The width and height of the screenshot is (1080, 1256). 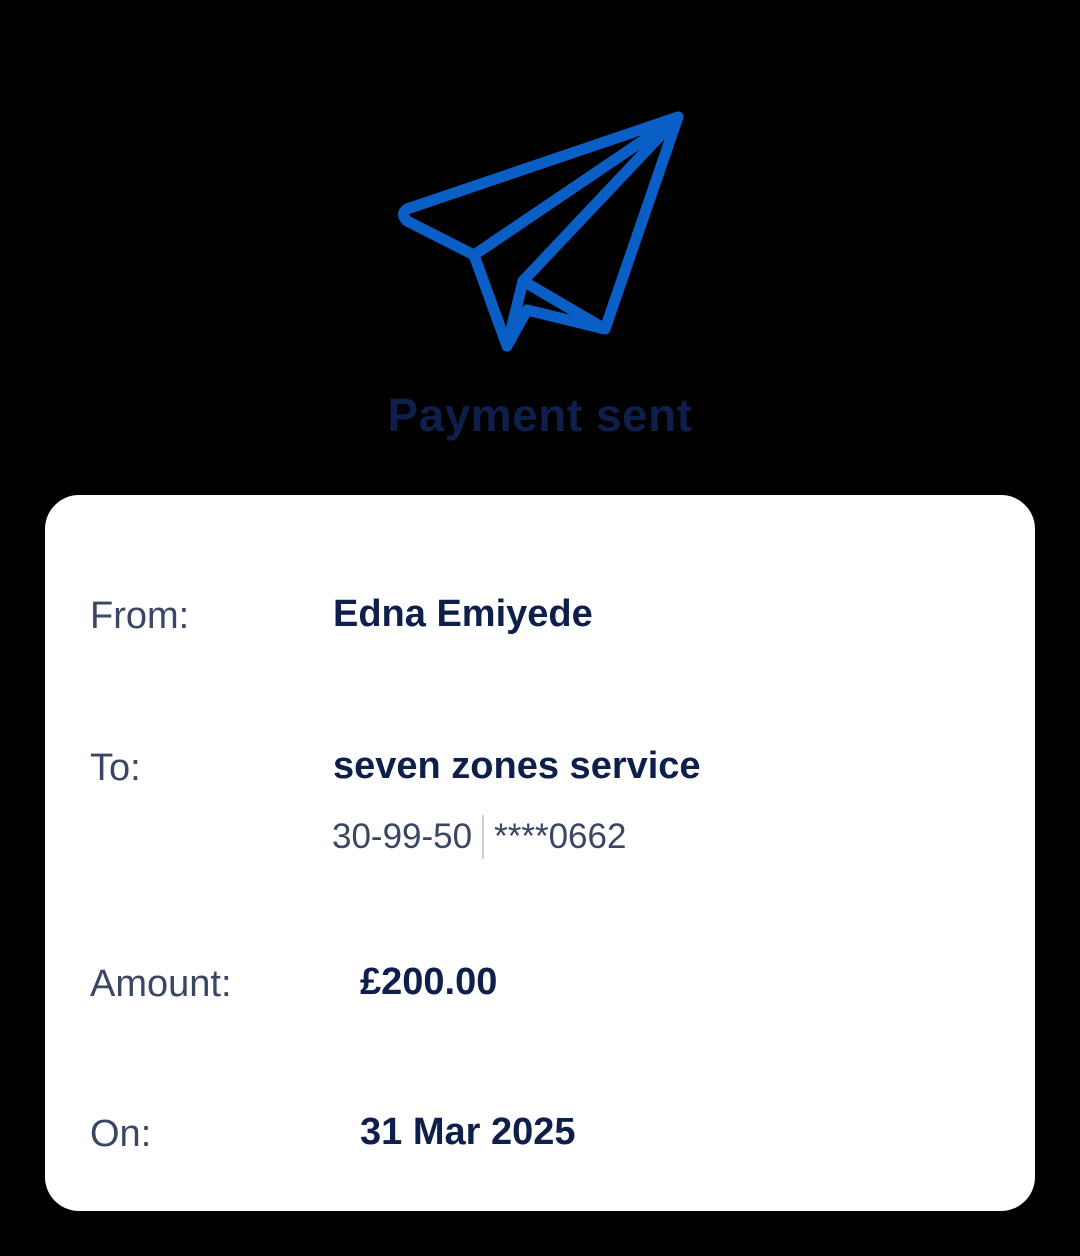 I want to click on account-details: 30-99-50 ****0662, so click(x=479, y=837).